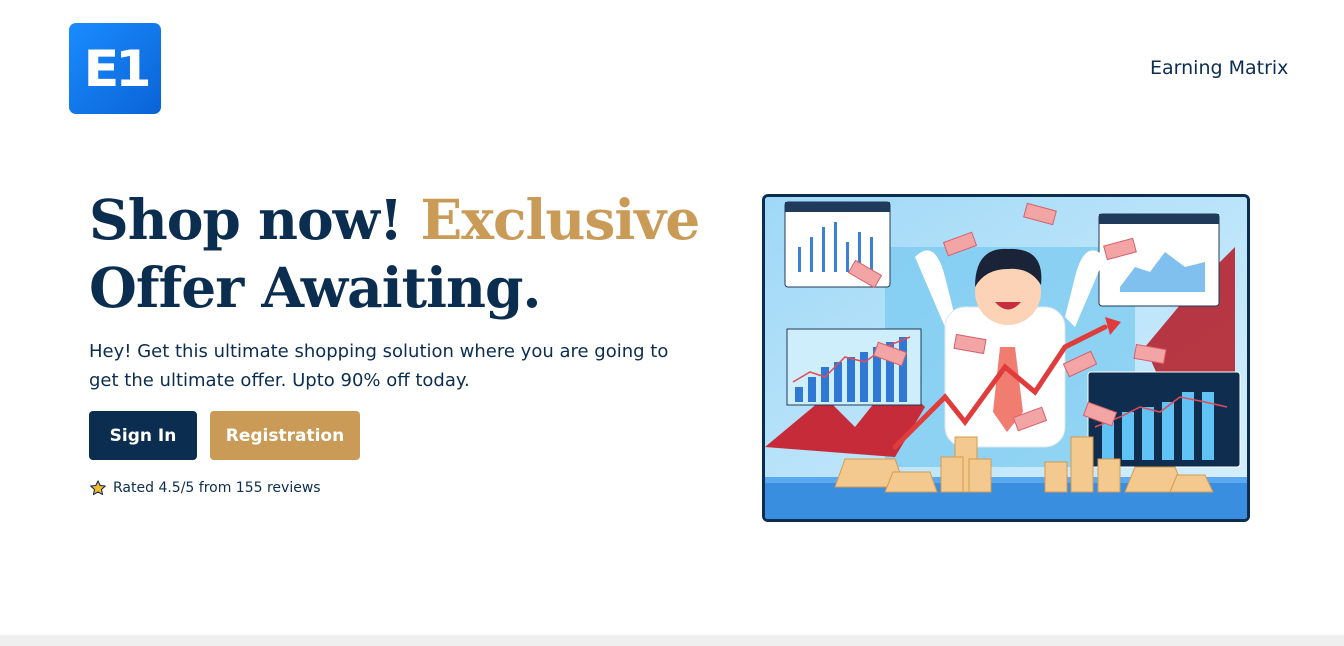  What do you see at coordinates (255, 219) in the screenshot?
I see `headline-part1: Shop now!` at bounding box center [255, 219].